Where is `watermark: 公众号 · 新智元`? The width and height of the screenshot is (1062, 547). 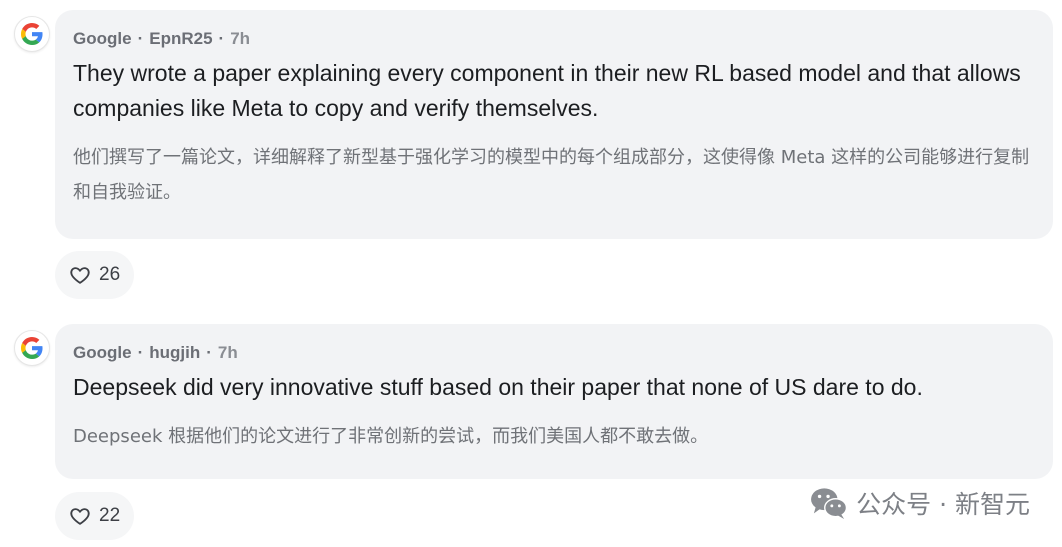 watermark: 公众号 · 新智元 is located at coordinates (920, 503).